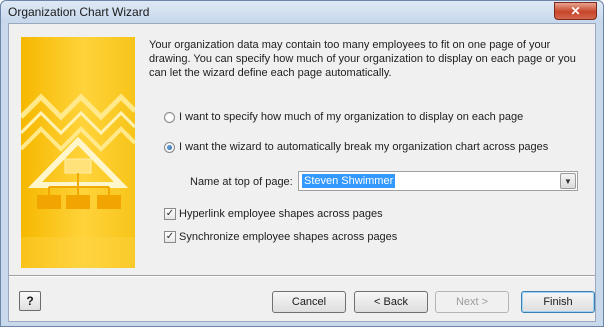 The height and width of the screenshot is (327, 604). I want to click on org-chart-illustration, so click(78, 180).